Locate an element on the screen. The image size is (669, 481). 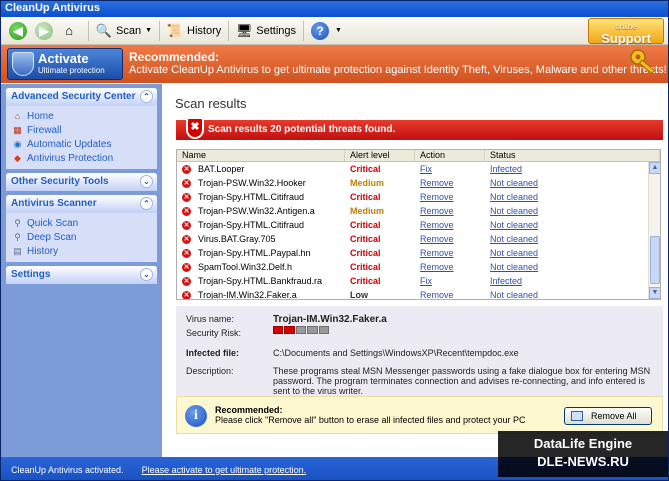
activate-button: Activate Ultimate protection is located at coordinates (65, 64).